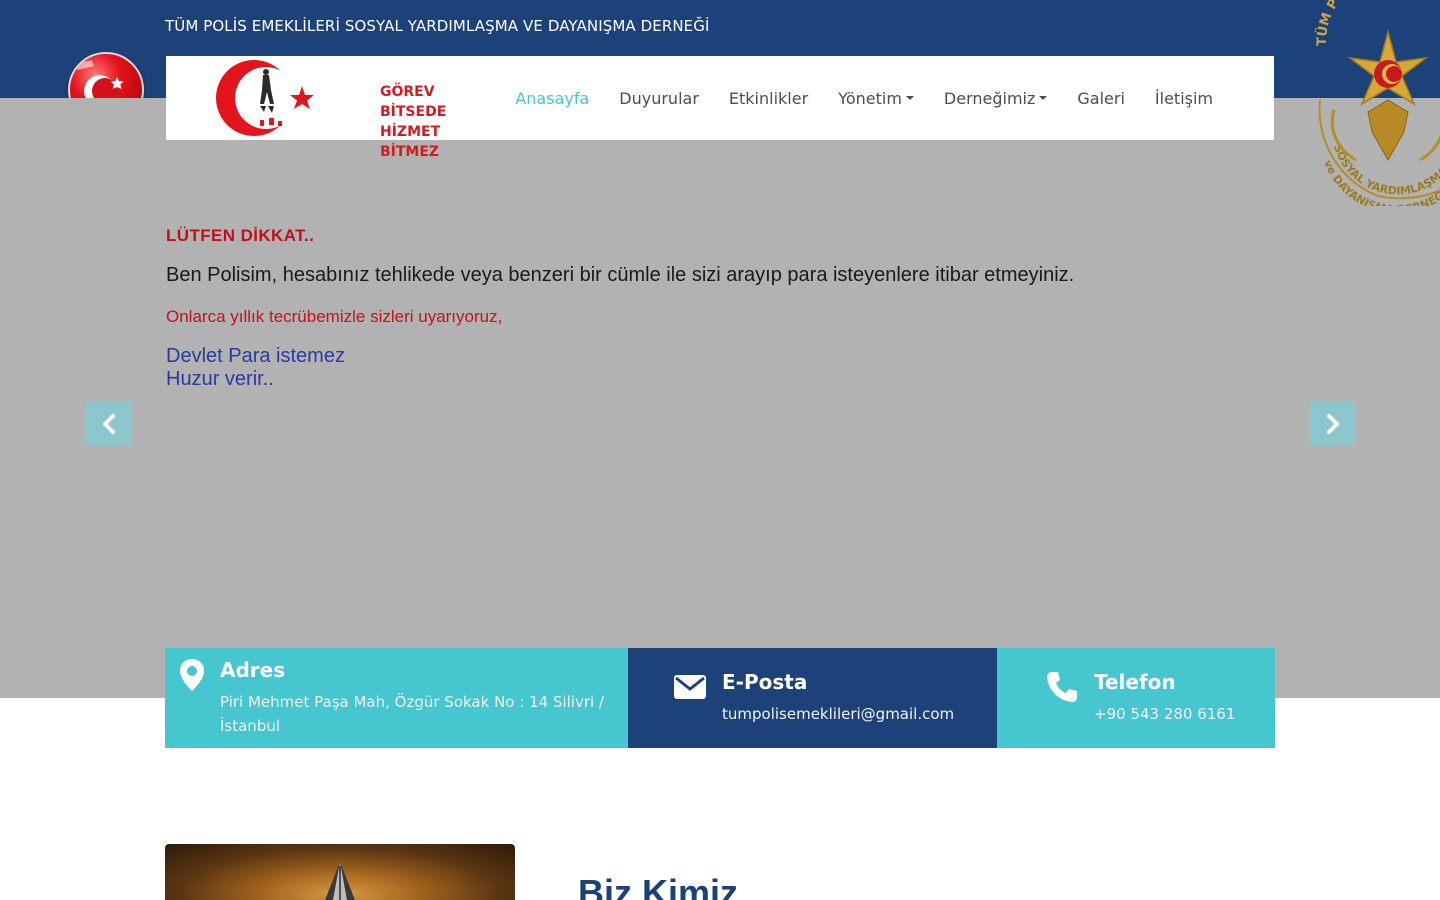 This screenshot has width=1440, height=900. I want to click on phone-link: +90 543 280 6161, so click(1164, 714).